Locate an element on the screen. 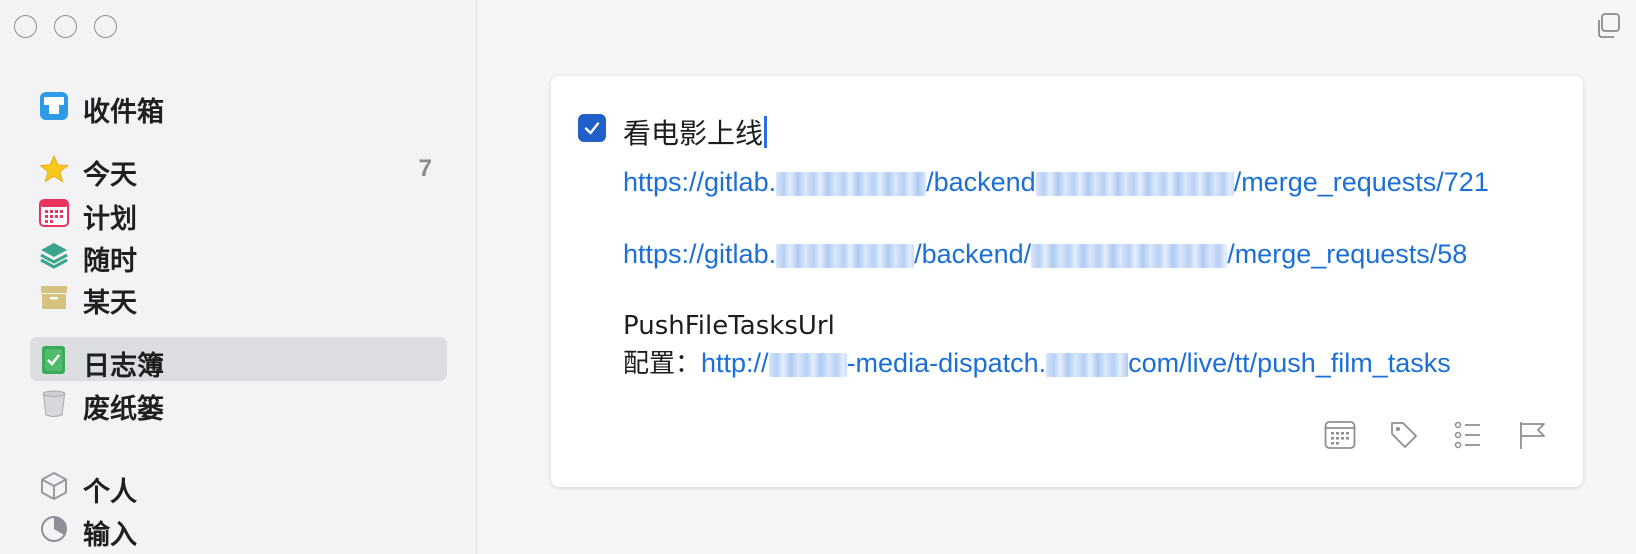 The height and width of the screenshot is (554, 1636). trash-icon is located at coordinates (54, 403).